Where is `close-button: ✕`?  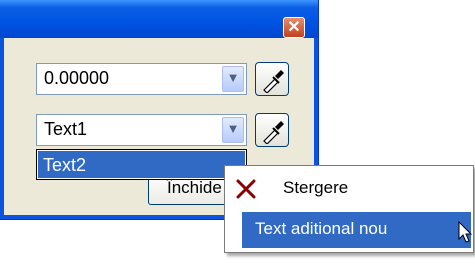 close-button: ✕ is located at coordinates (294, 27).